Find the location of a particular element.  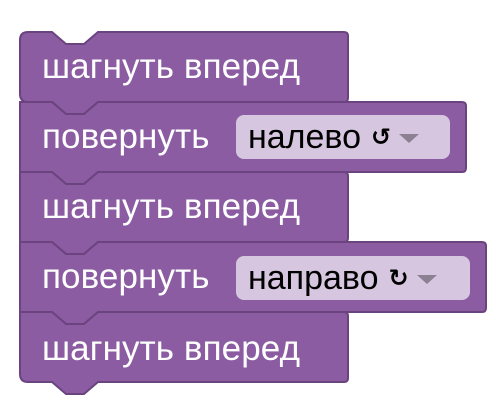

rotate-left-icon: ↺ is located at coordinates (381, 137).